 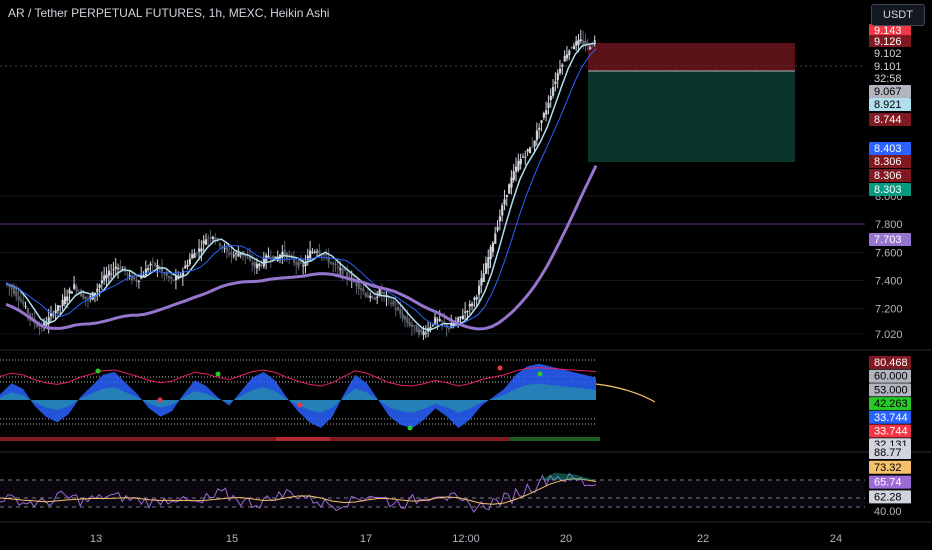 What do you see at coordinates (898, 15) in the screenshot?
I see `currency-selector: USDT` at bounding box center [898, 15].